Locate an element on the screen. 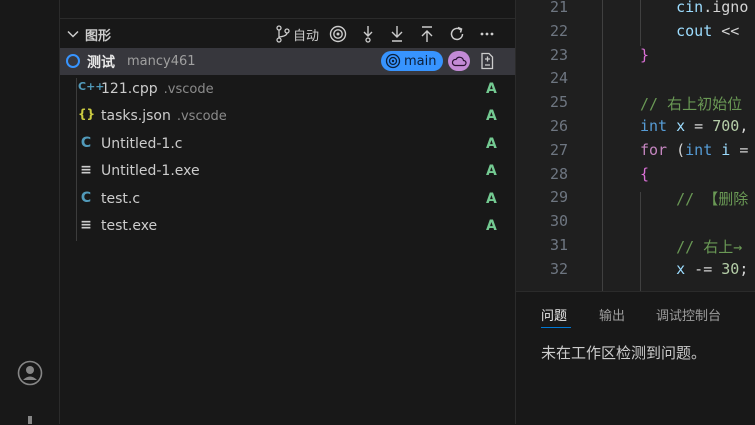 The image size is (755, 425). line-number: 26 is located at coordinates (558, 126).